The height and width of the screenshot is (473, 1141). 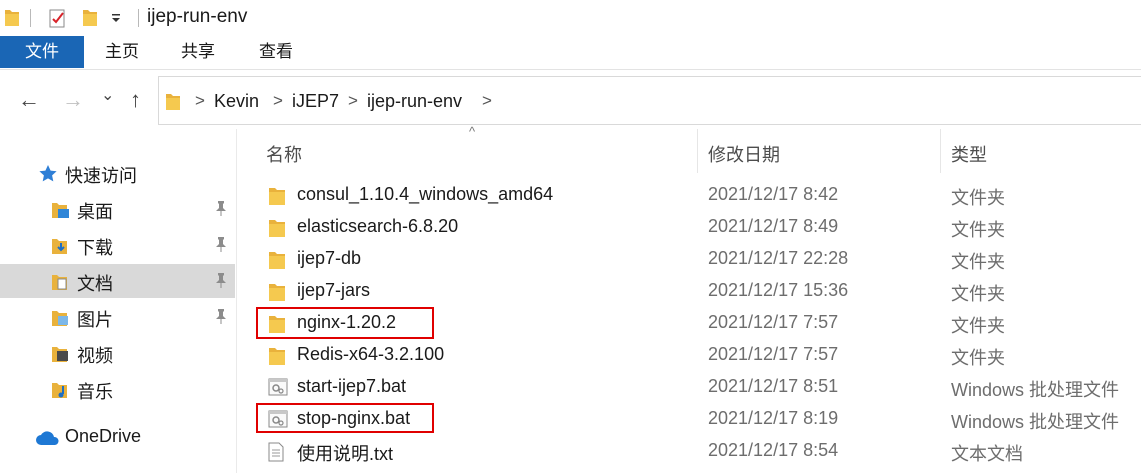 What do you see at coordinates (778, 258) in the screenshot?
I see `file-modified: 2021/12/17 22:28` at bounding box center [778, 258].